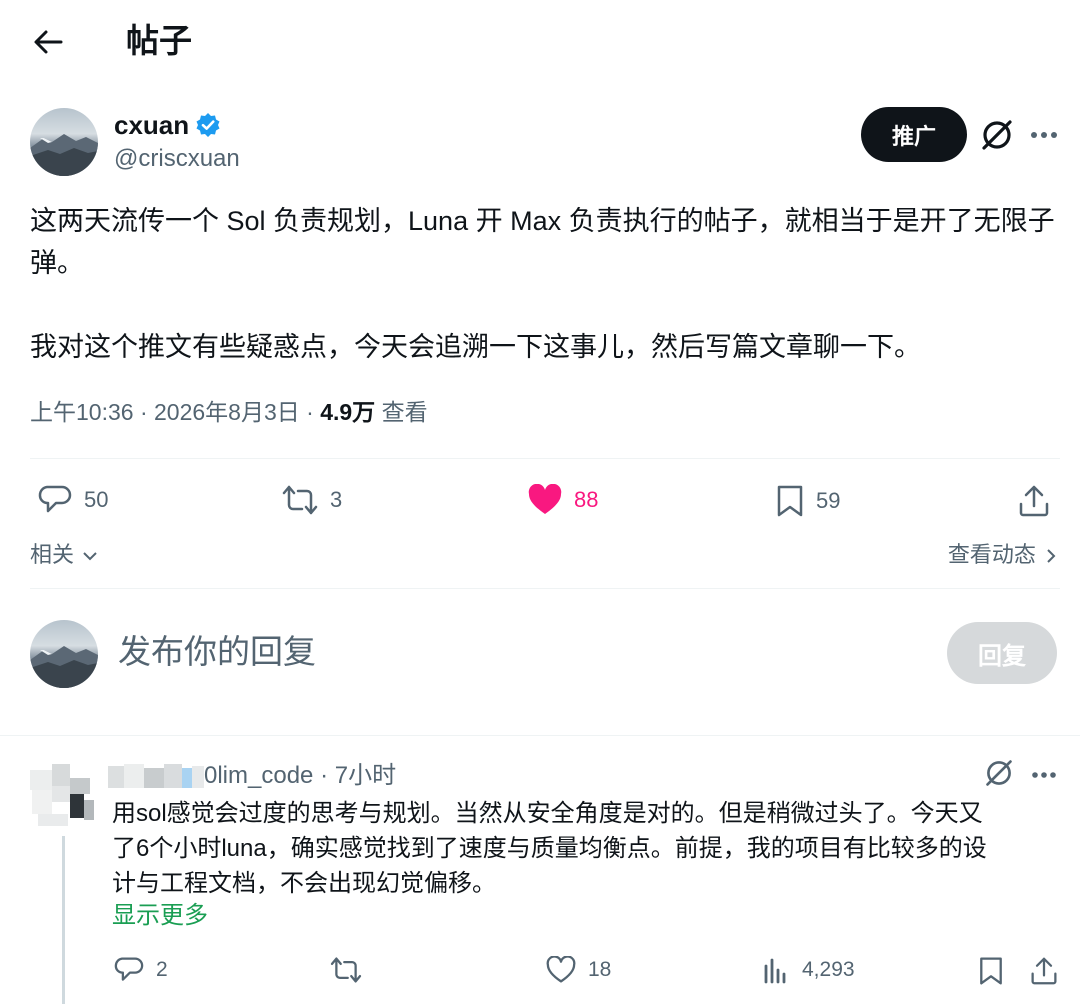 The width and height of the screenshot is (1080, 1004). I want to click on reply-reply-count: 2, so click(162, 969).